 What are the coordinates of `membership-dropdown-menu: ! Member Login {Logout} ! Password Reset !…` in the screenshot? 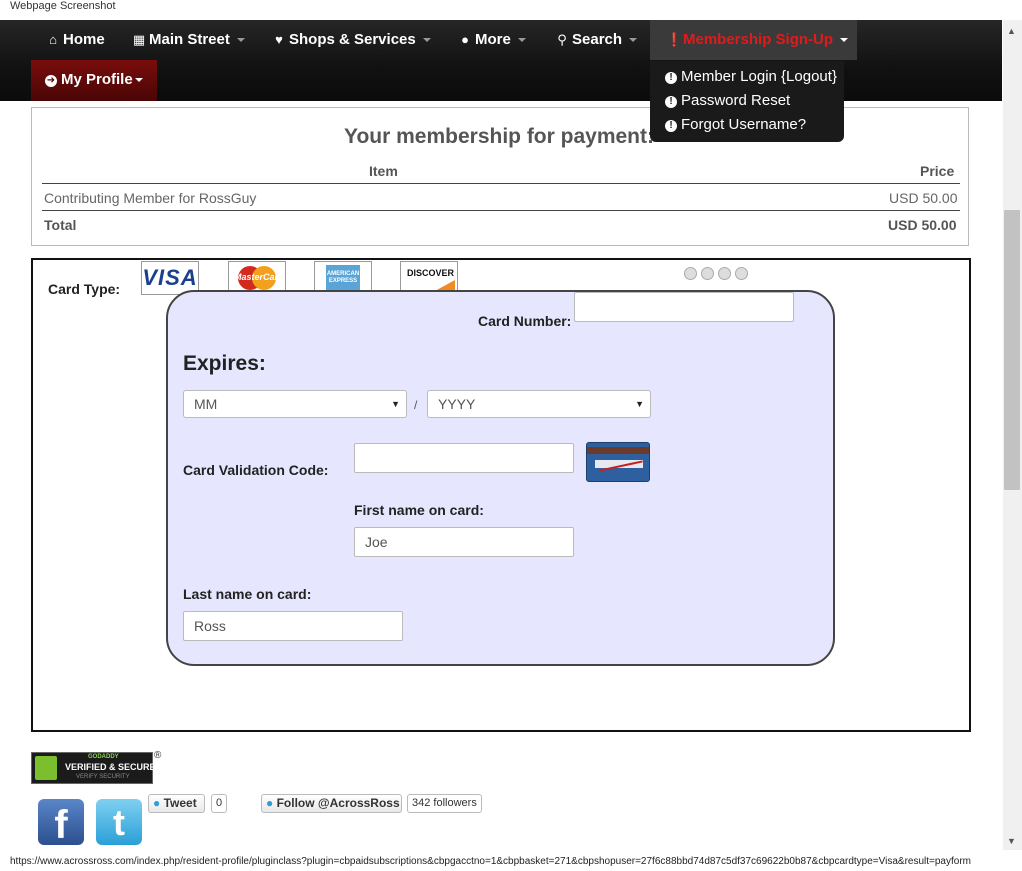 It's located at (747, 101).